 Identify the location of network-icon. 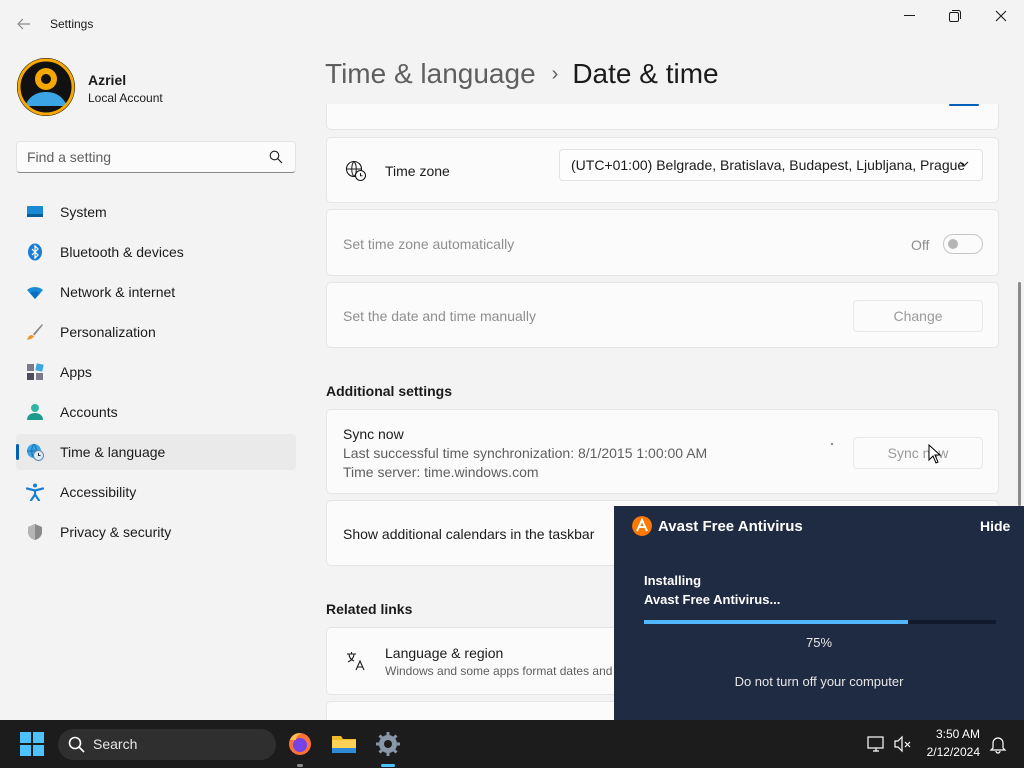
(876, 744).